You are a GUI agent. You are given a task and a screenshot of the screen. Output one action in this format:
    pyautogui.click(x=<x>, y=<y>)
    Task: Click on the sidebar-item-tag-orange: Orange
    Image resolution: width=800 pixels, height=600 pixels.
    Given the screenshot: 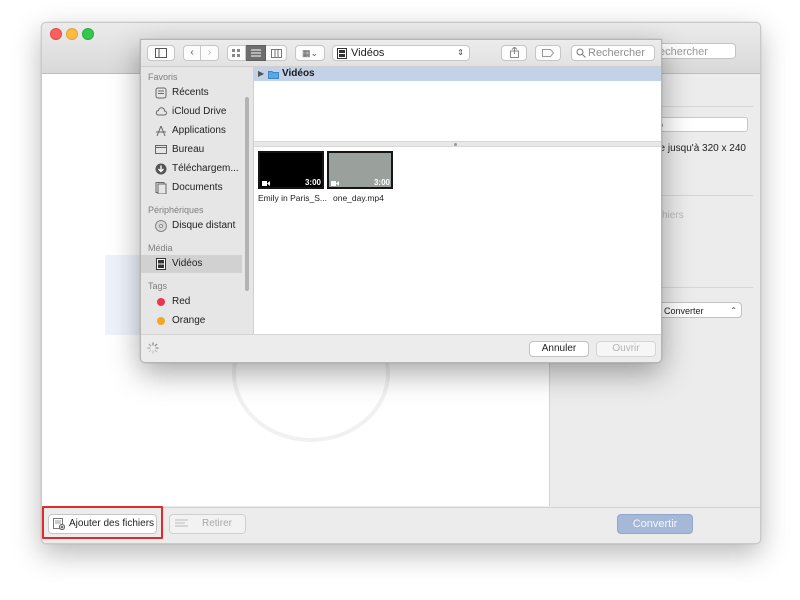 What is the action you would take?
    pyautogui.click(x=191, y=321)
    